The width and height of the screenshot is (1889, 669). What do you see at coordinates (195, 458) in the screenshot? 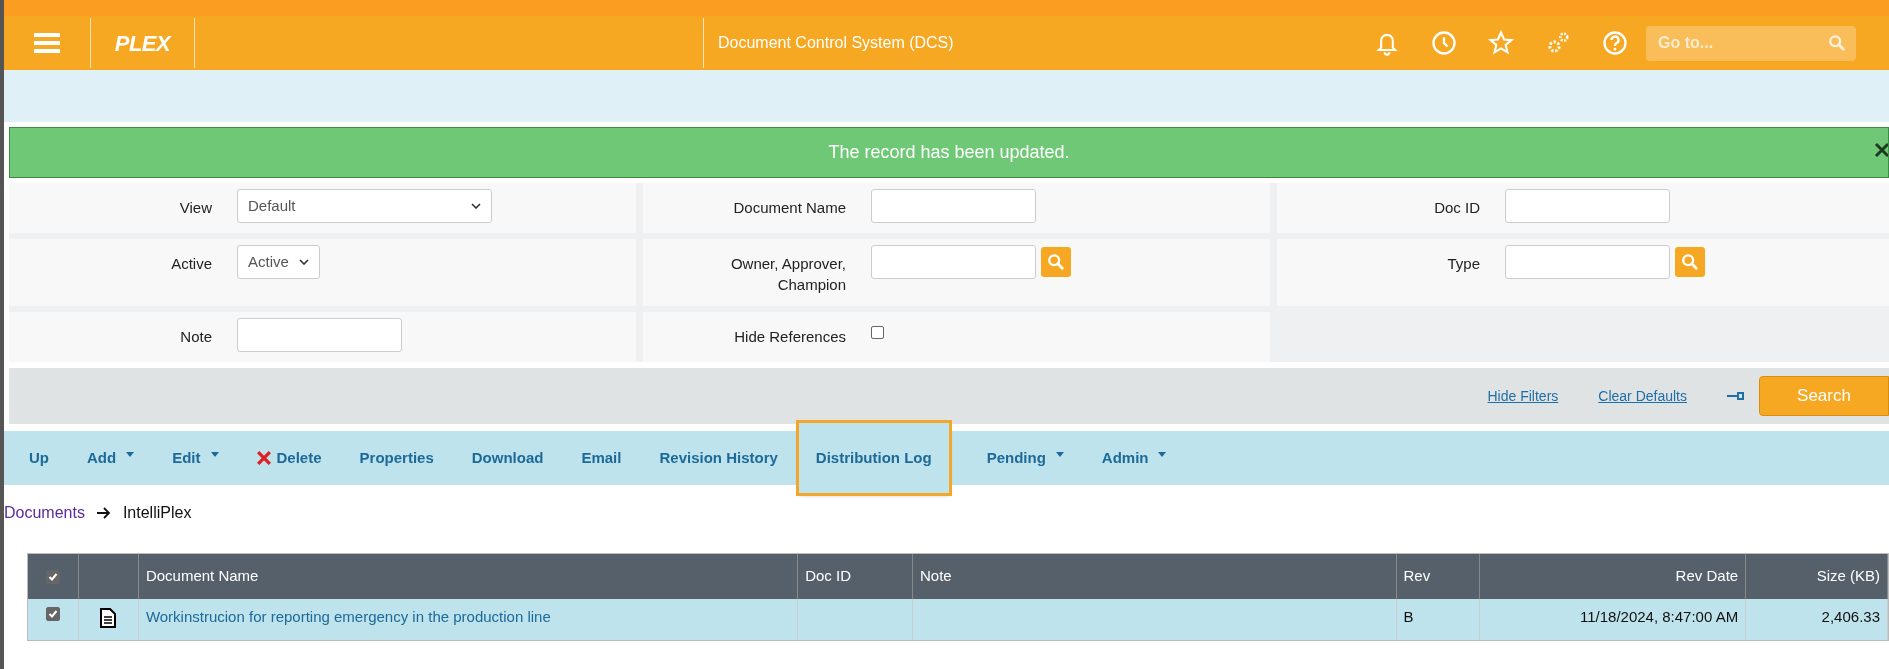
I see `toolbar-item: Edit` at bounding box center [195, 458].